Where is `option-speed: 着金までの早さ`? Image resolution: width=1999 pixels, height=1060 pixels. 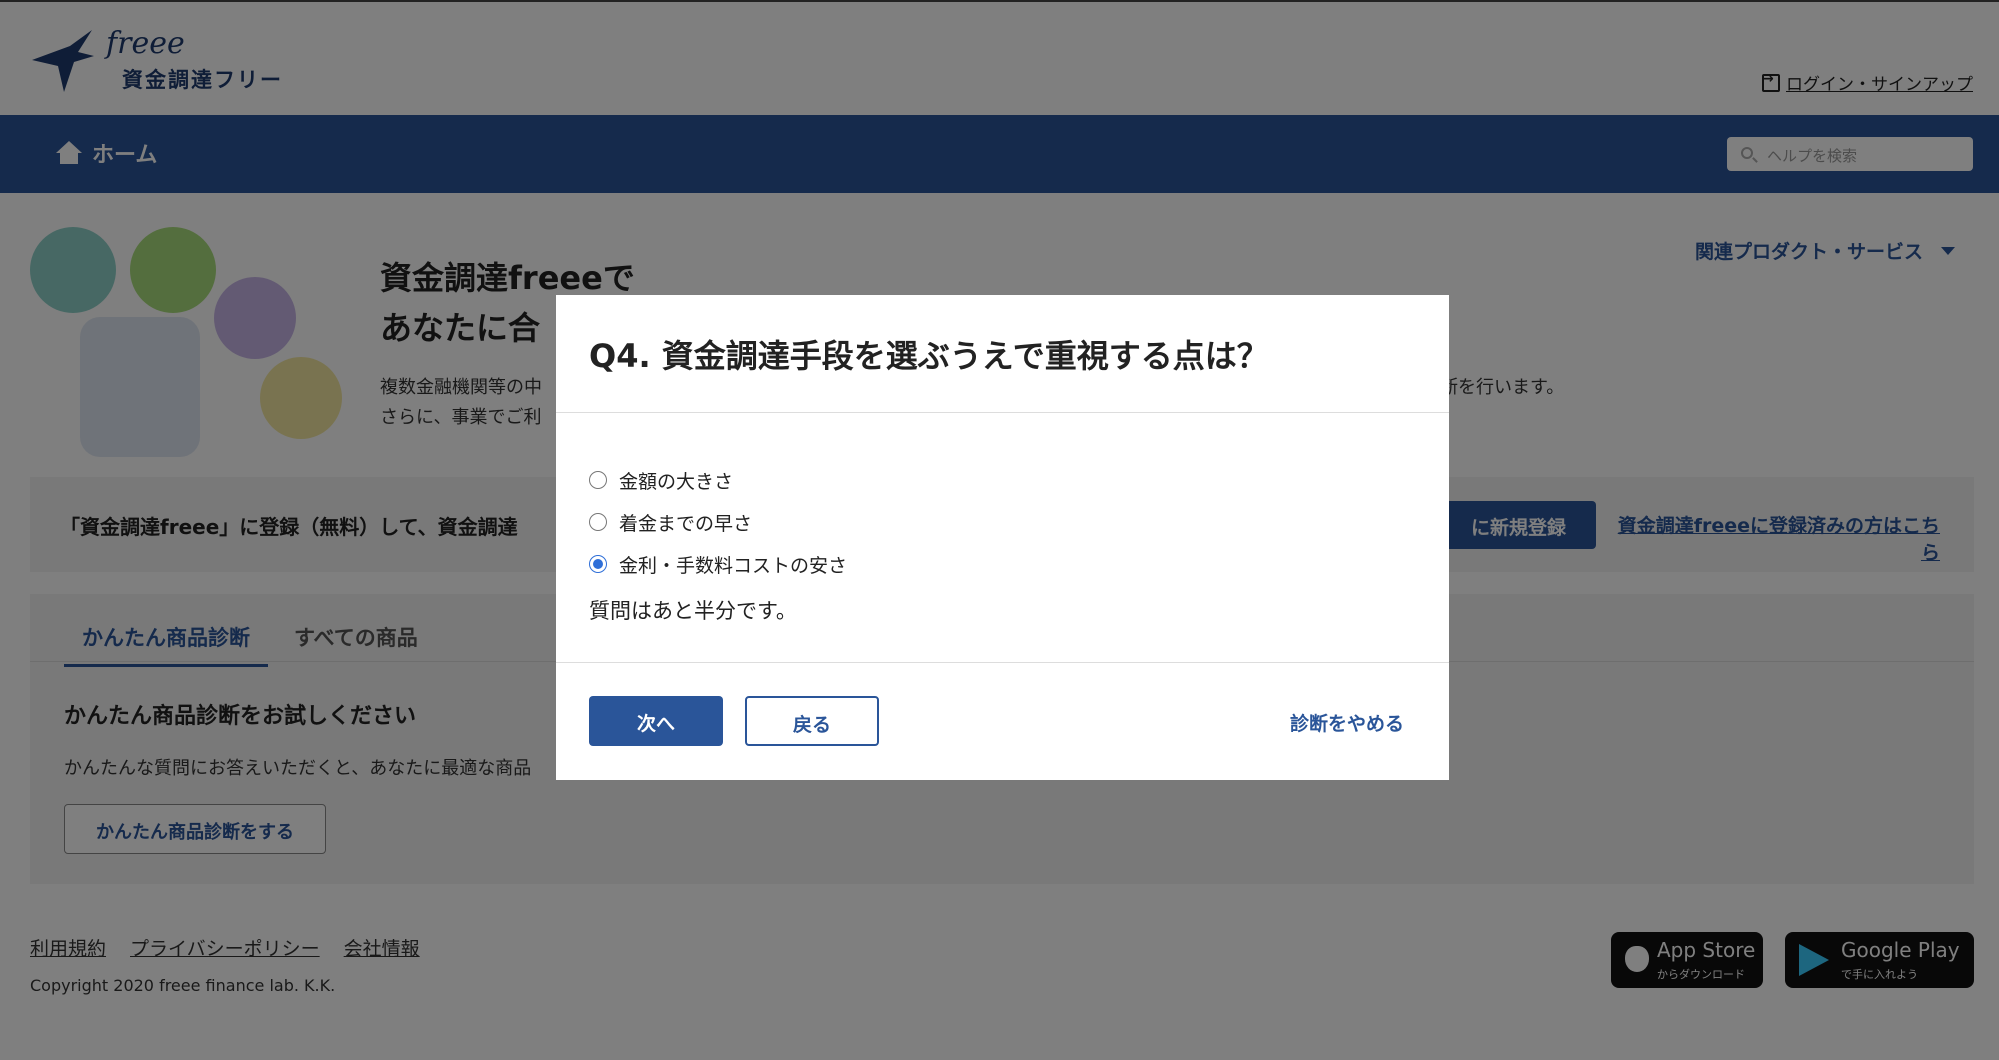
option-speed: 着金までの早さ is located at coordinates (718, 522).